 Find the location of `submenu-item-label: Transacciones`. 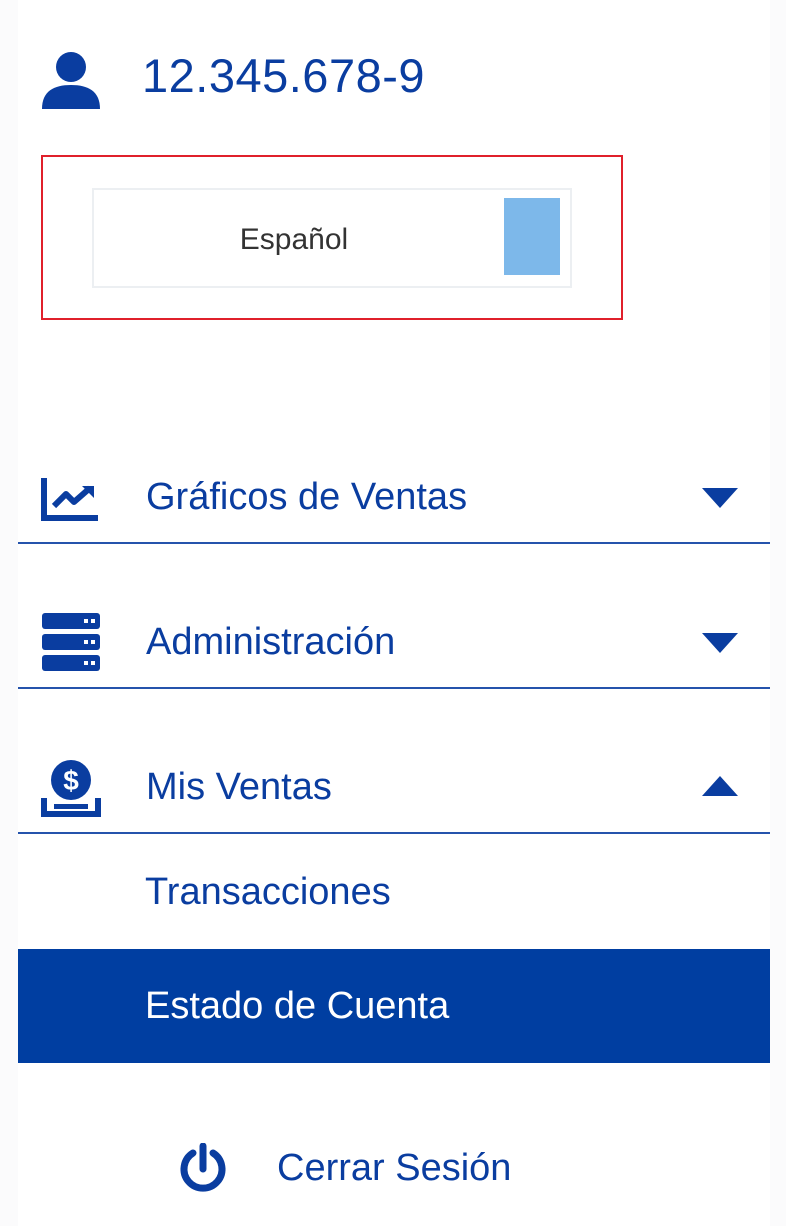

submenu-item-label: Transacciones is located at coordinates (268, 892).